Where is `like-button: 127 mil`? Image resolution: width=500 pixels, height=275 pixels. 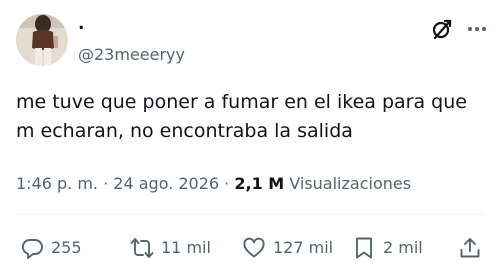
like-button: 127 mil is located at coordinates (287, 248).